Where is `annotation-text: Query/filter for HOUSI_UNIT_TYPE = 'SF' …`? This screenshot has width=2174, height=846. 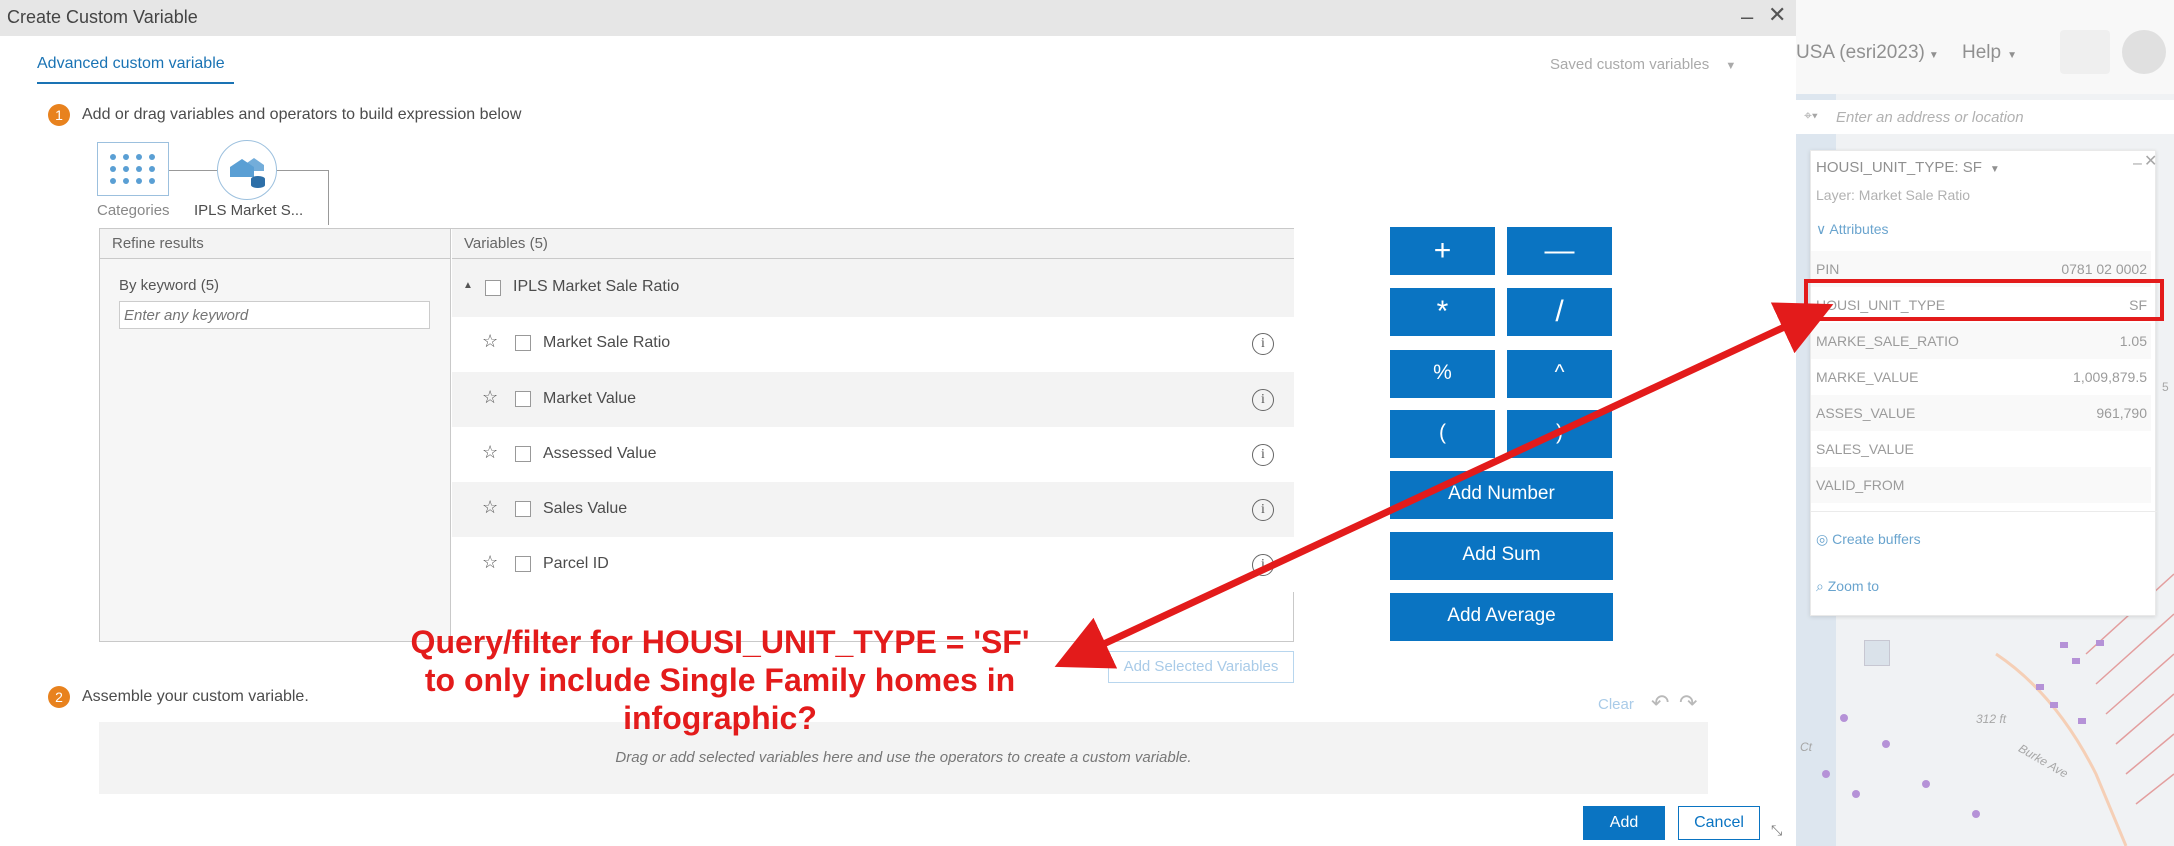
annotation-text: Query/filter for HOUSI_UNIT_TYPE = 'SF' … is located at coordinates (720, 680).